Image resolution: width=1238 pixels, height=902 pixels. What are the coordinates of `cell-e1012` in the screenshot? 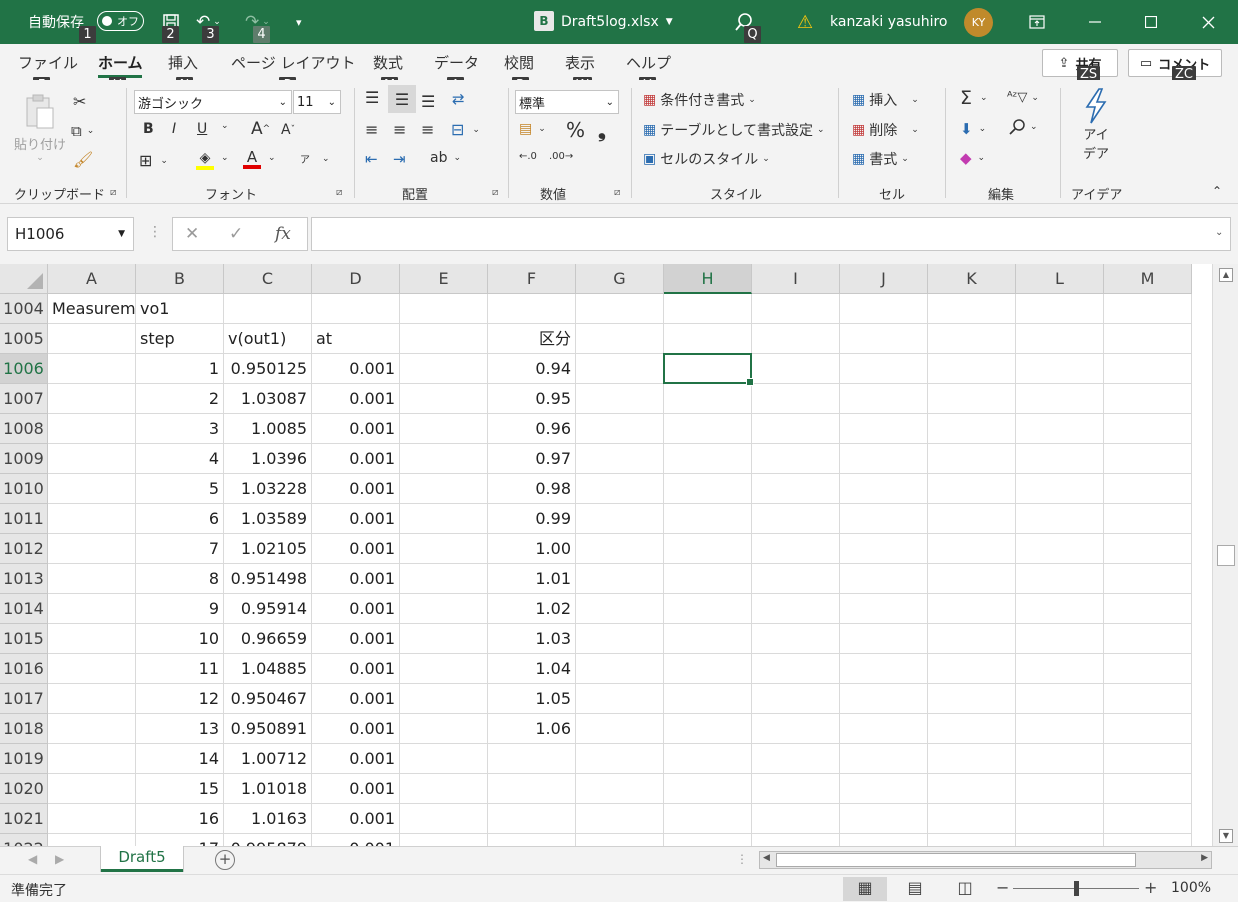 It's located at (444, 549).